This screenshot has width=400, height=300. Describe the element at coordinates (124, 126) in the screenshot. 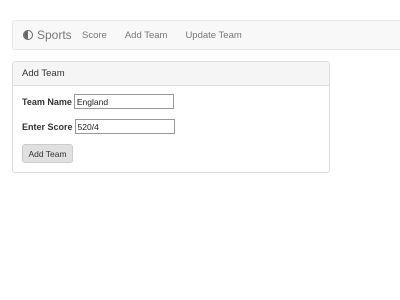

I see `score-input` at that location.